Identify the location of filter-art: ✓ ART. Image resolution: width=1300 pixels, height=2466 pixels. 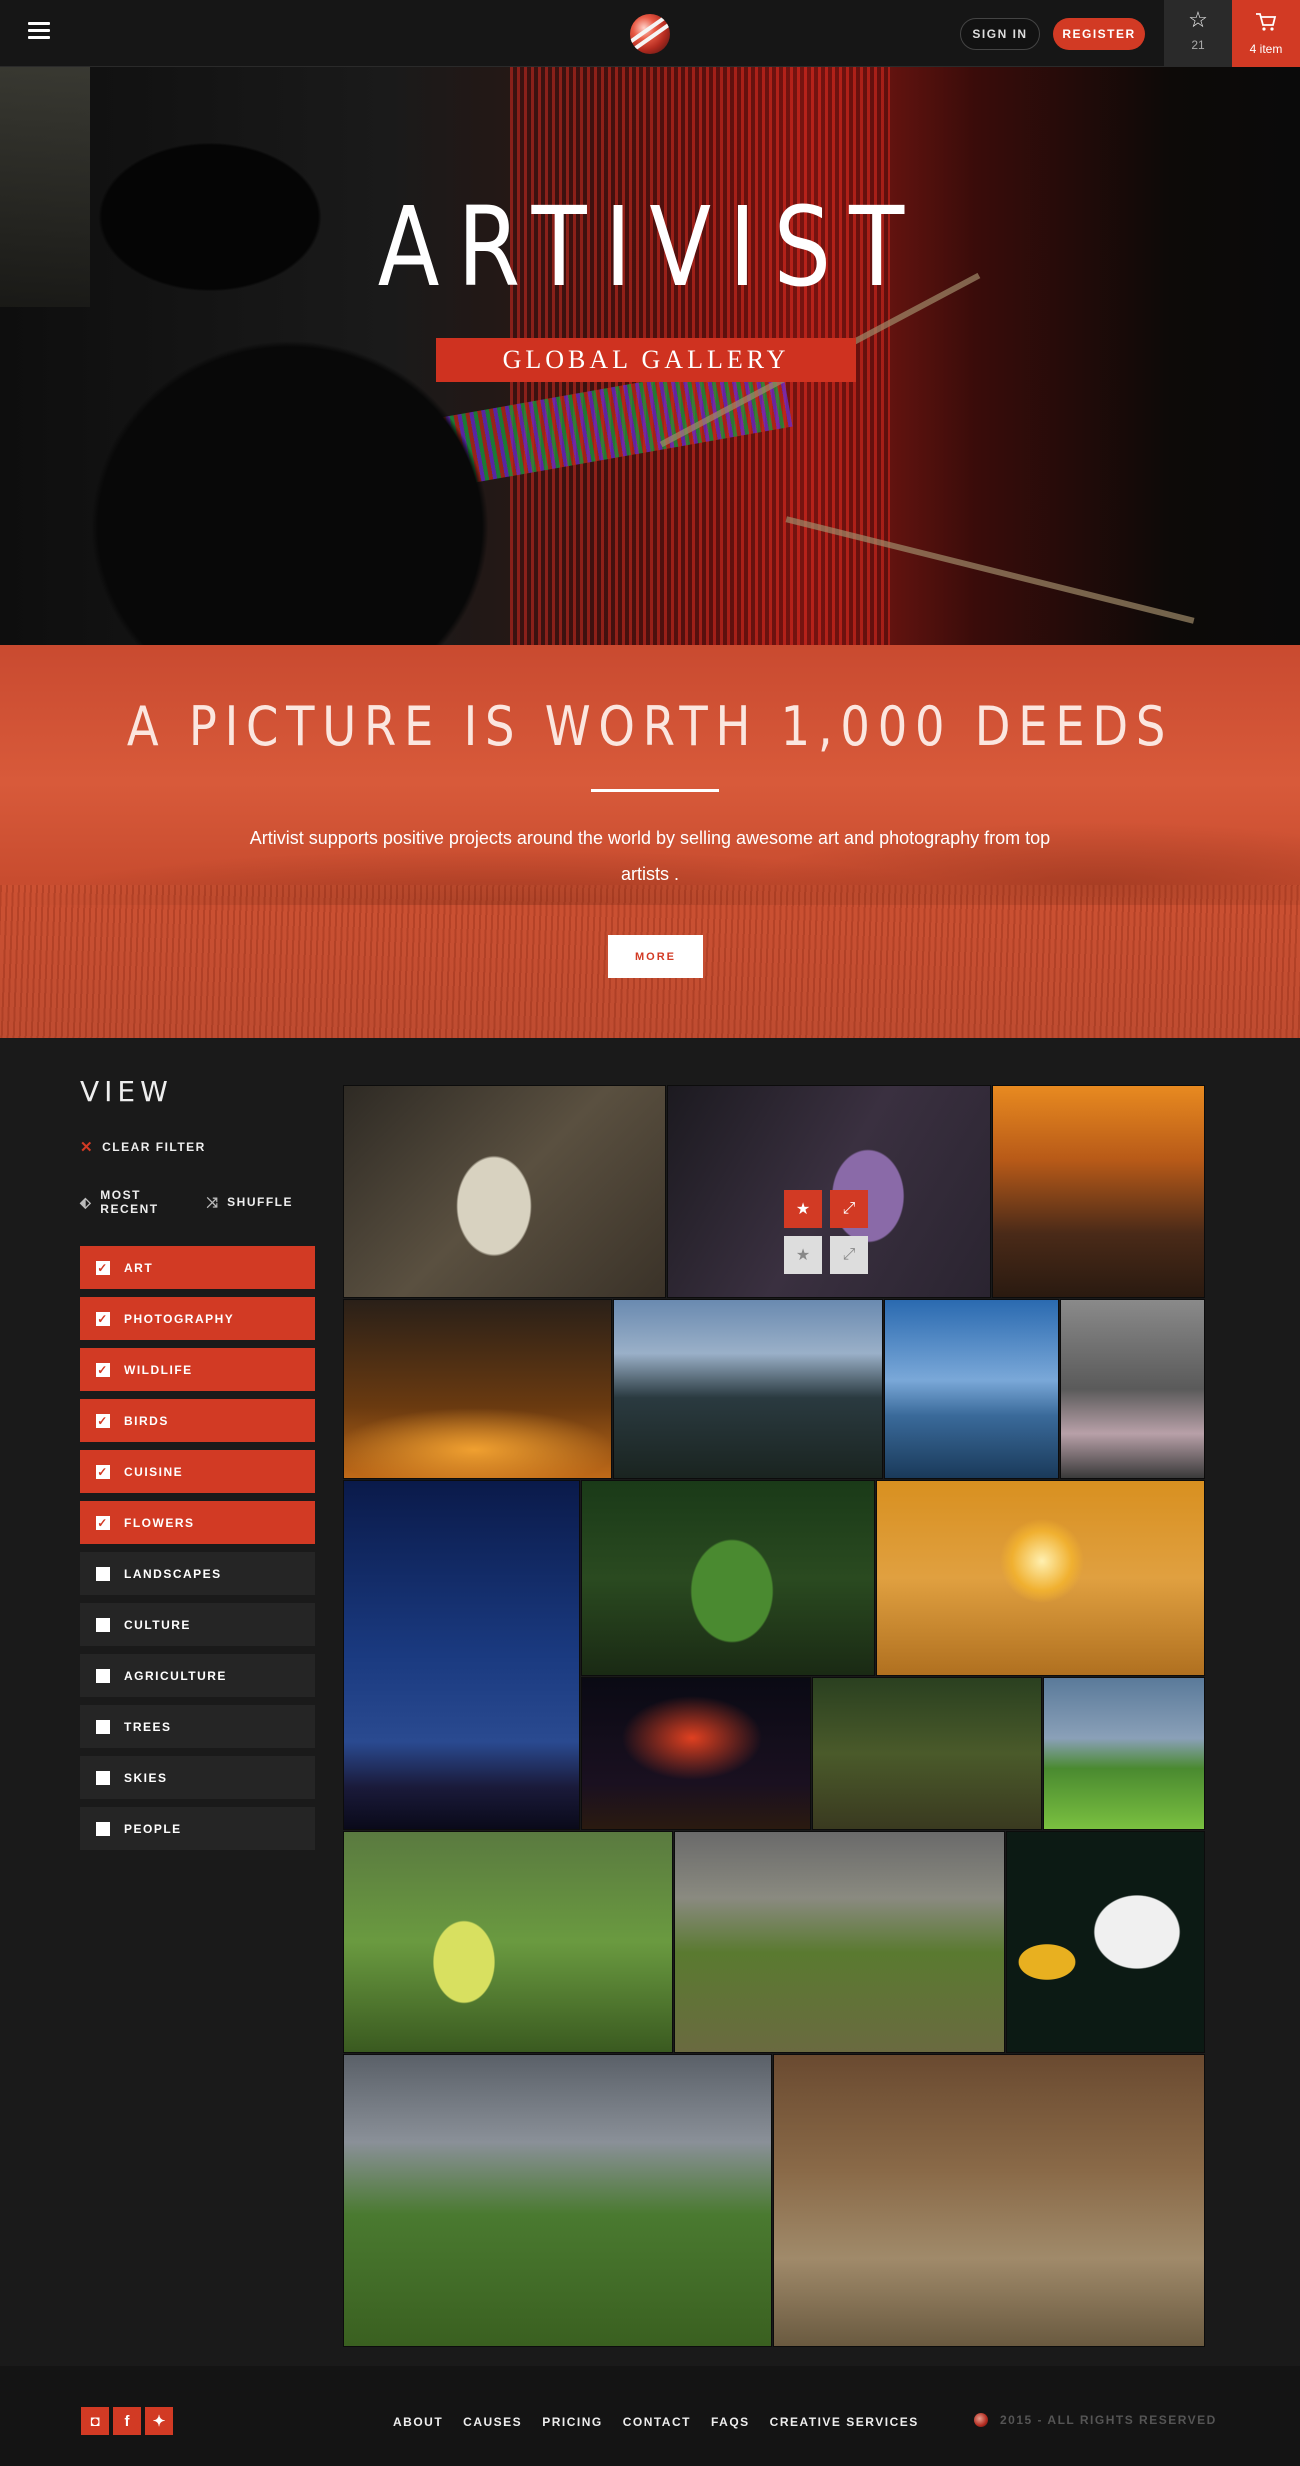
(197, 1267).